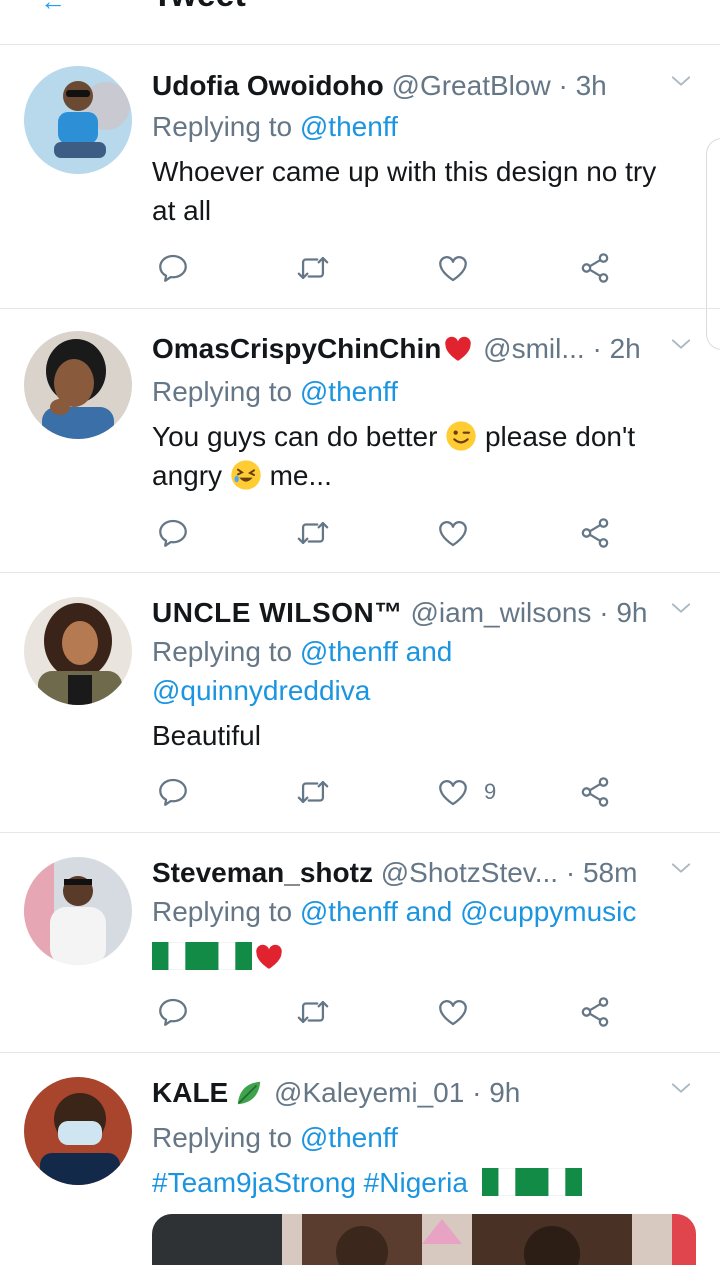  I want to click on tweet-text: #Team9jaStrong #Nigeria, so click(424, 1182).